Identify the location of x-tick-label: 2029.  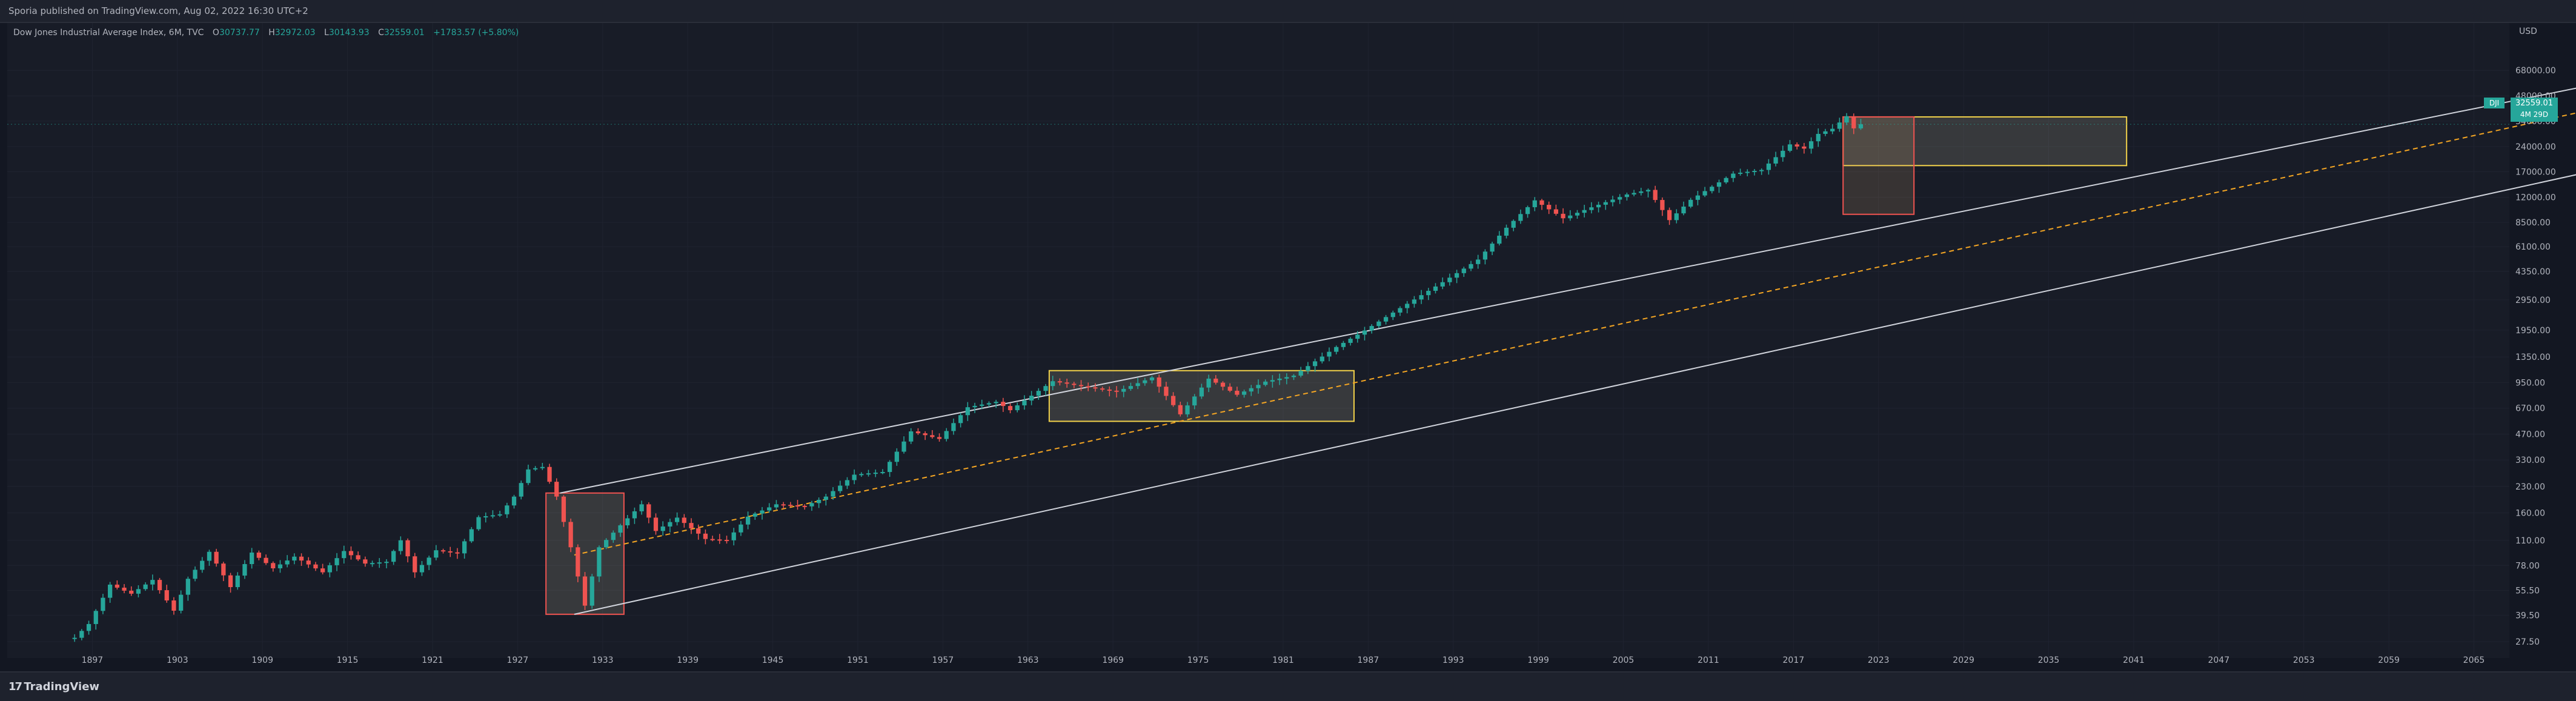
(1963, 660).